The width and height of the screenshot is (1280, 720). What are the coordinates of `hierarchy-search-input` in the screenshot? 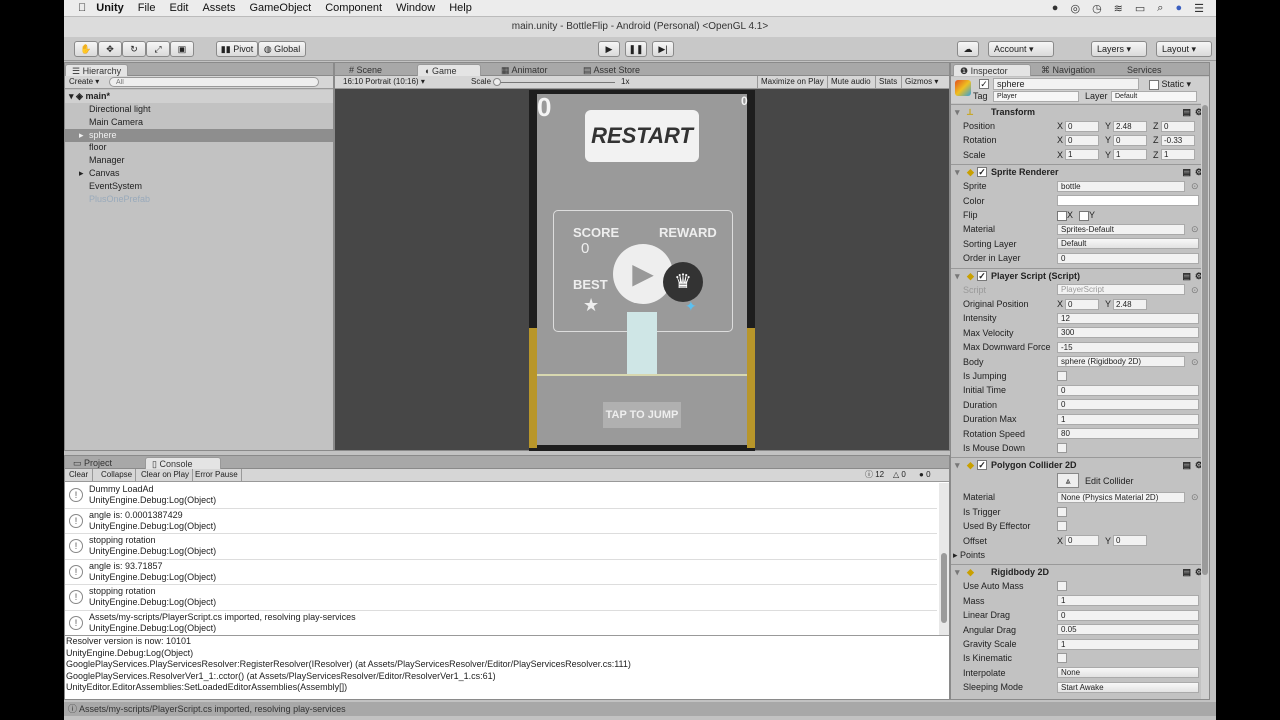 It's located at (214, 82).